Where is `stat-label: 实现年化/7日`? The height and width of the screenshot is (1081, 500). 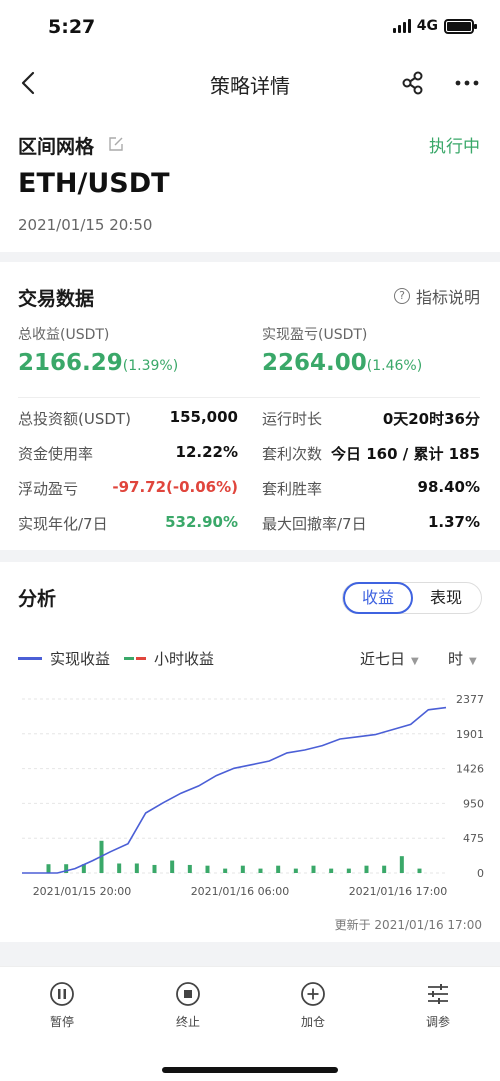 stat-label: 实现年化/7日 is located at coordinates (63, 524).